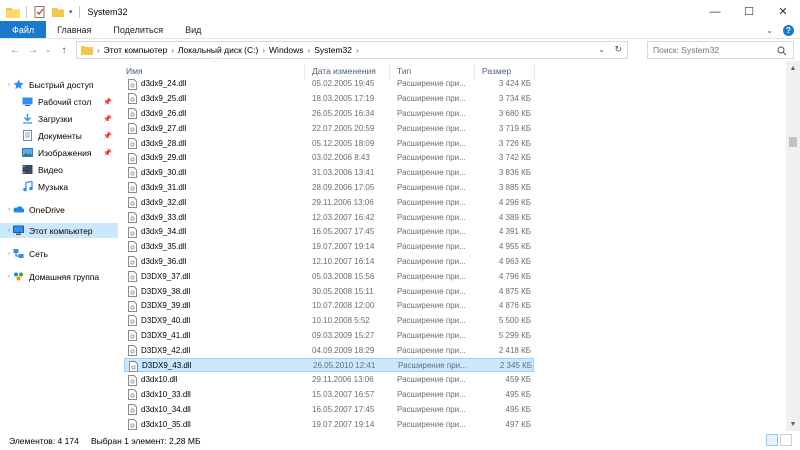  Describe the element at coordinates (59, 118) in the screenshot. I see `nav-item-downloads: Загрузки 📌` at that location.